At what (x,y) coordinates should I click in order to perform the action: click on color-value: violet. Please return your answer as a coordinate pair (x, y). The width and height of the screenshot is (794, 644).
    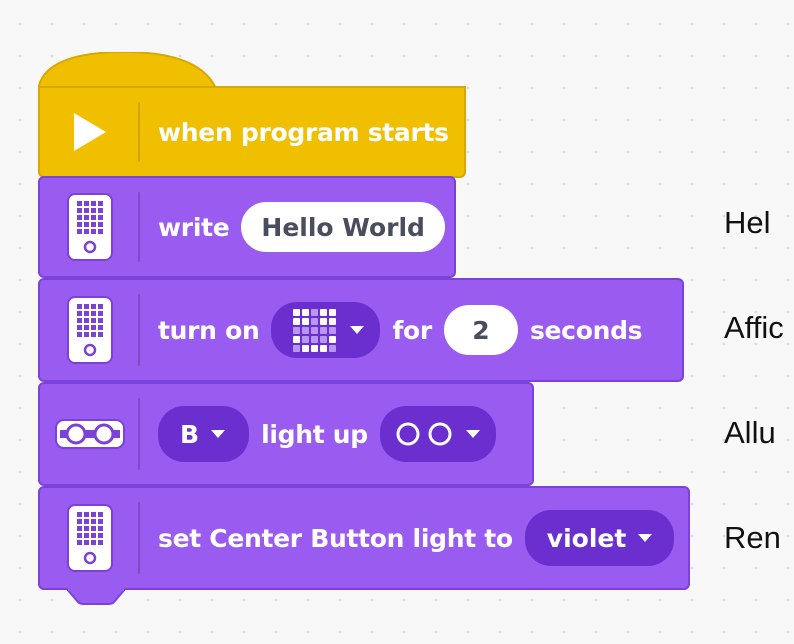
    Looking at the image, I should click on (586, 538).